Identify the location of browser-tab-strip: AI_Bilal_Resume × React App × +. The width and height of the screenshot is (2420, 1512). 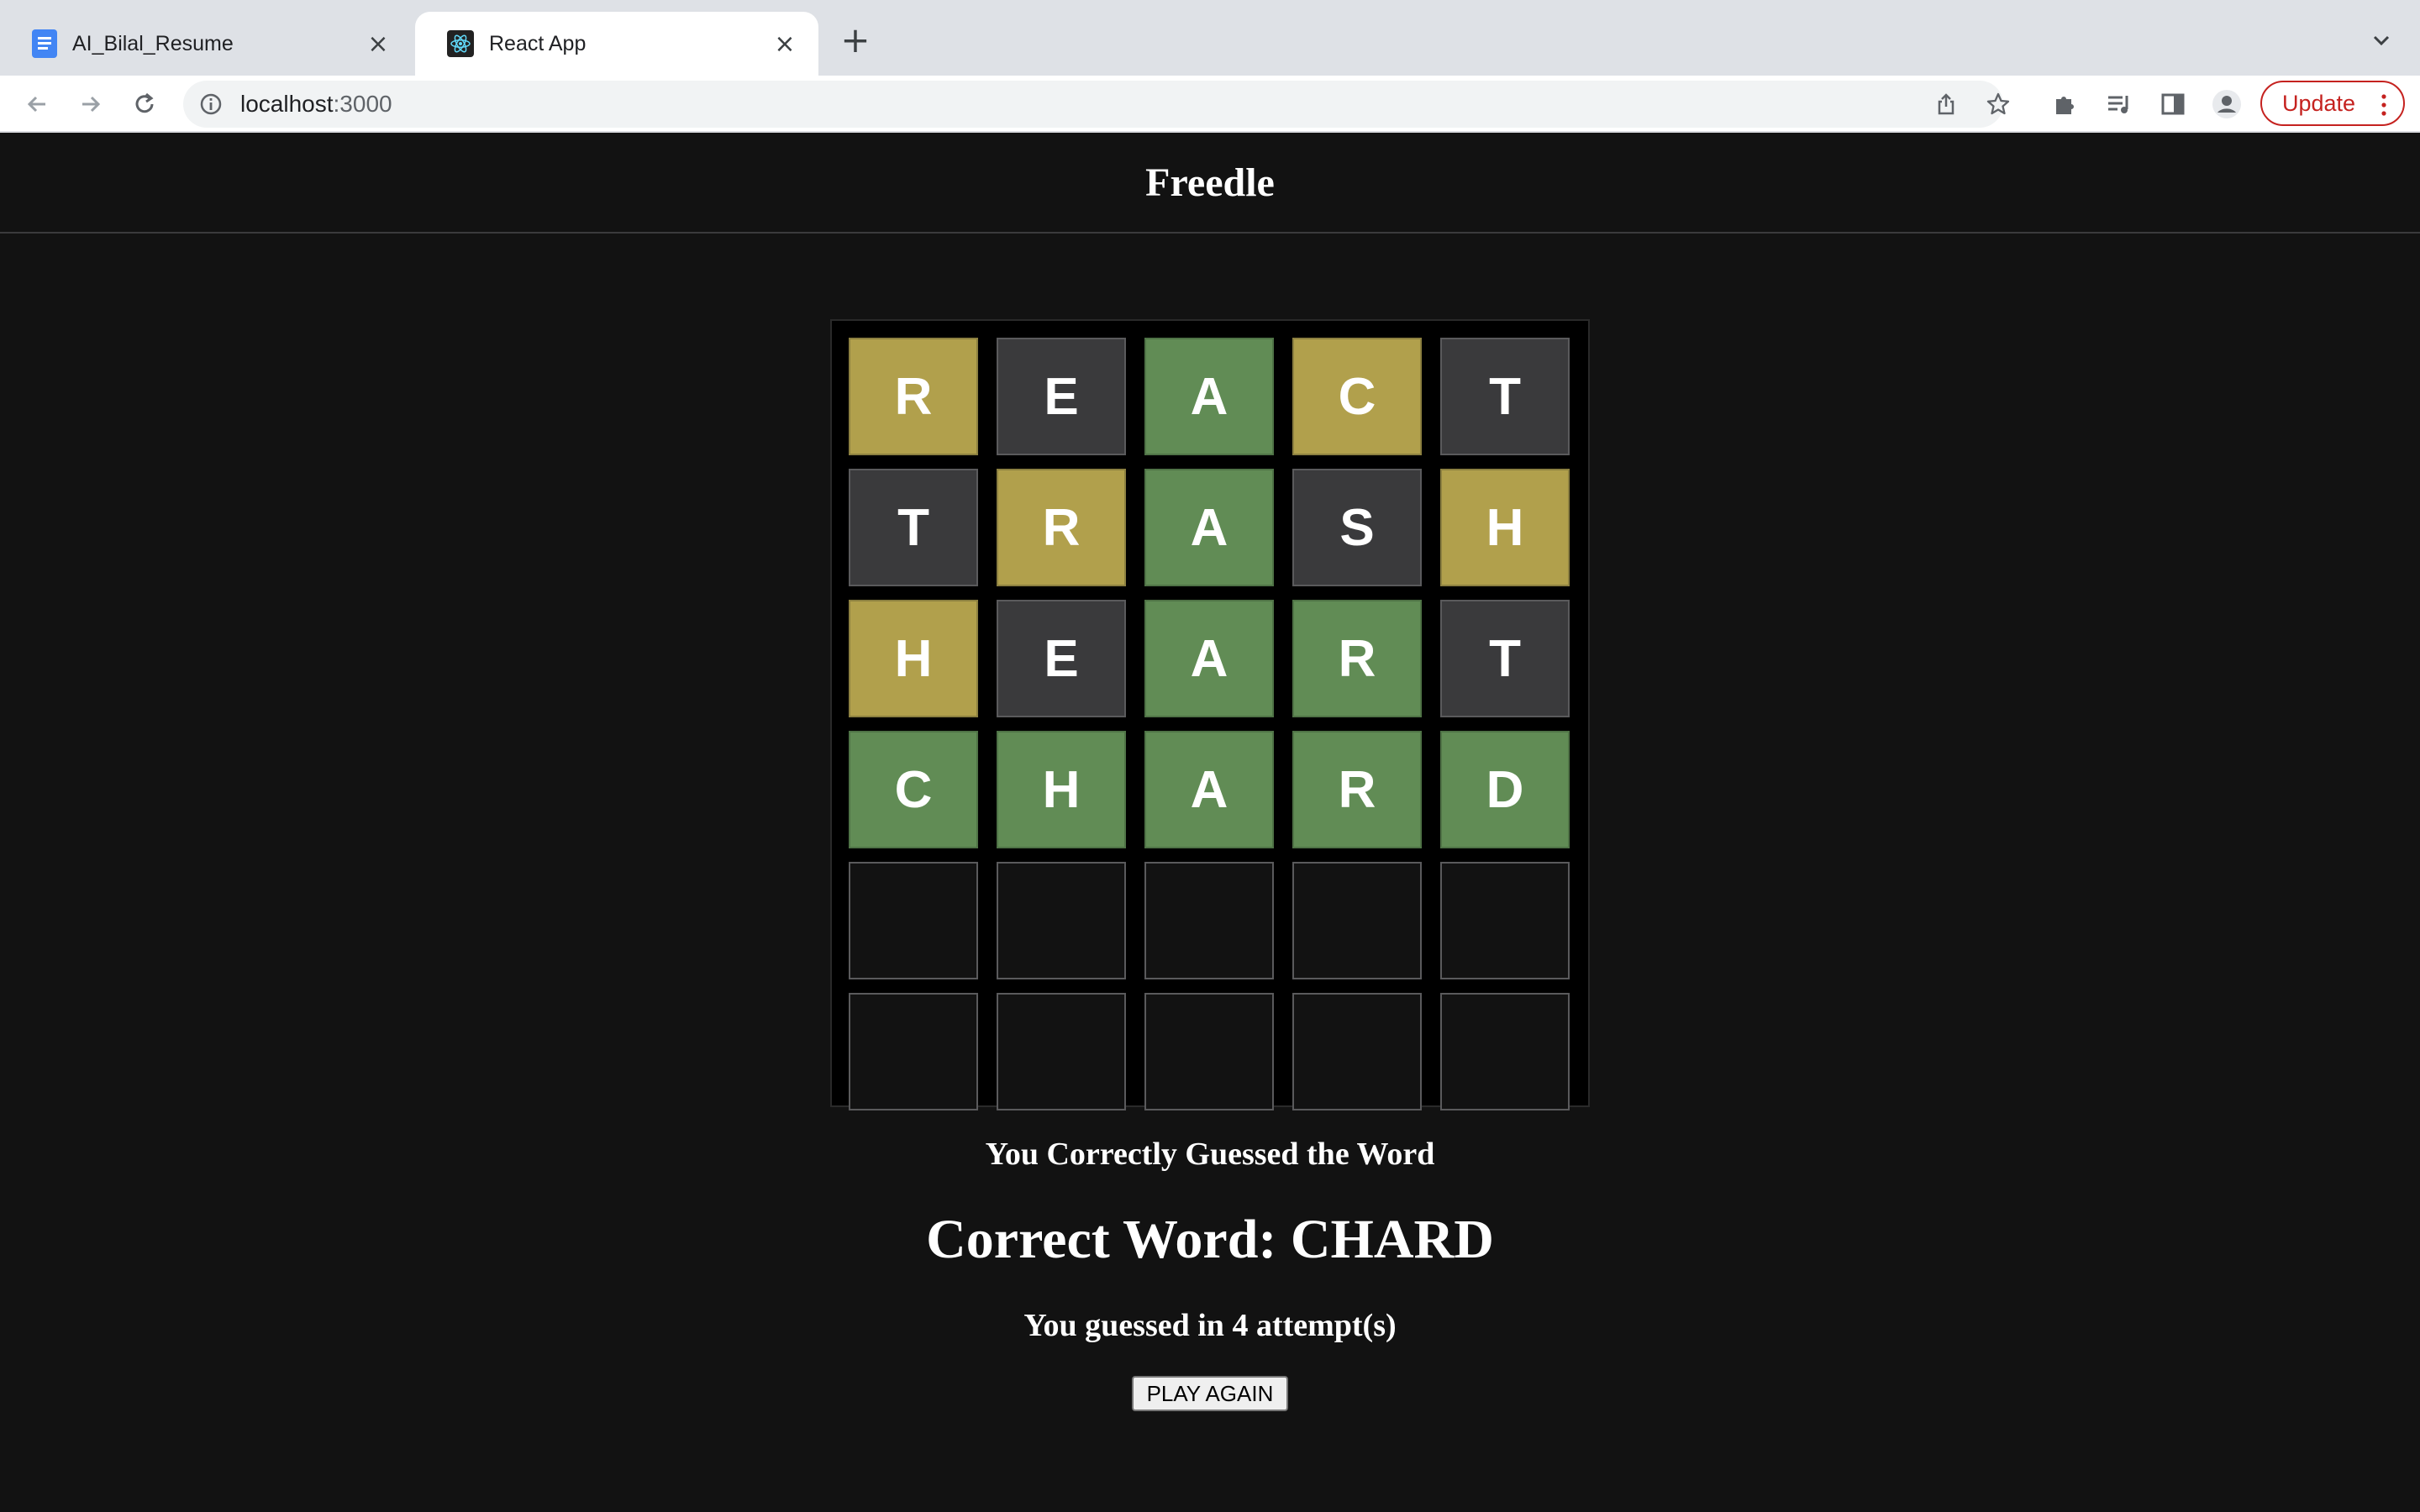
(1210, 38).